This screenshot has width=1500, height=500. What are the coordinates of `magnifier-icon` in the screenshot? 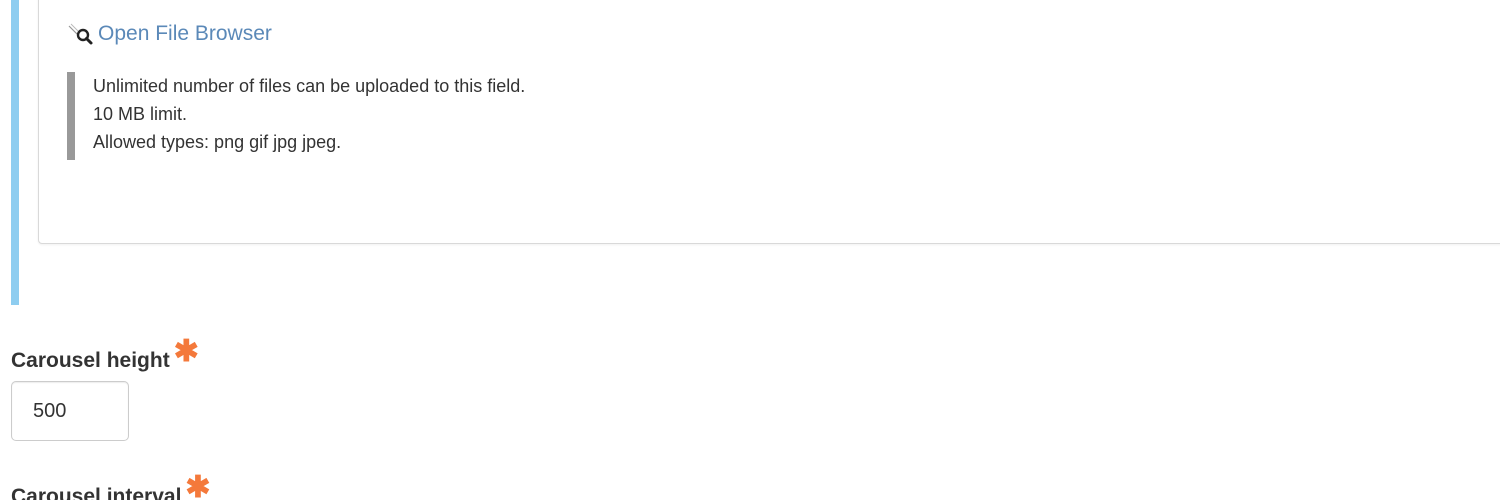 It's located at (82, 34).